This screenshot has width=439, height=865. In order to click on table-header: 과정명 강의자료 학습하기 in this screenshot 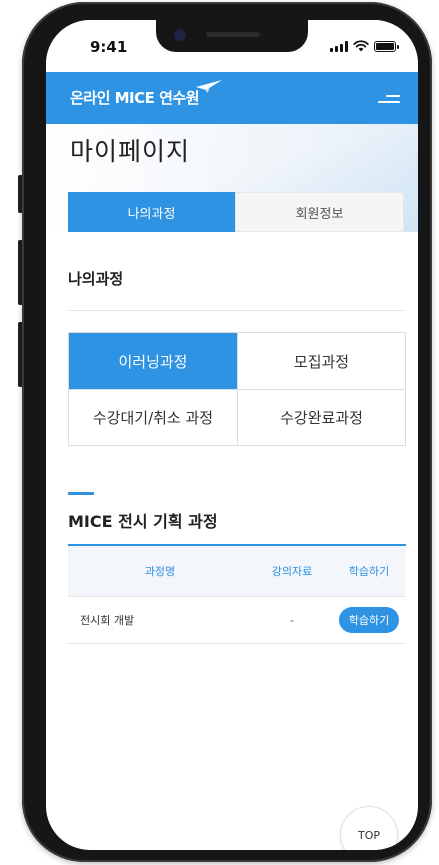, I will do `click(237, 570)`.